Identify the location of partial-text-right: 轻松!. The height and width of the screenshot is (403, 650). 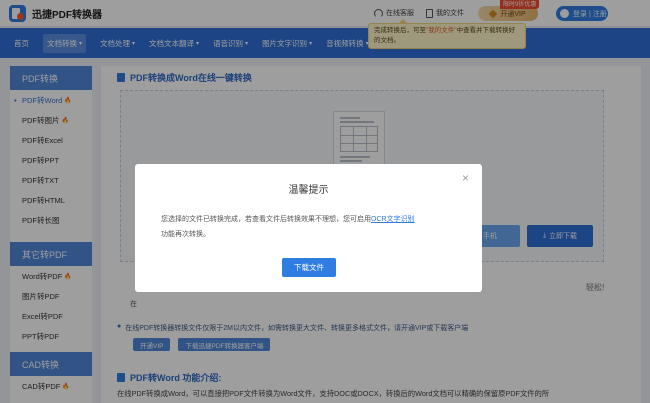
(595, 287).